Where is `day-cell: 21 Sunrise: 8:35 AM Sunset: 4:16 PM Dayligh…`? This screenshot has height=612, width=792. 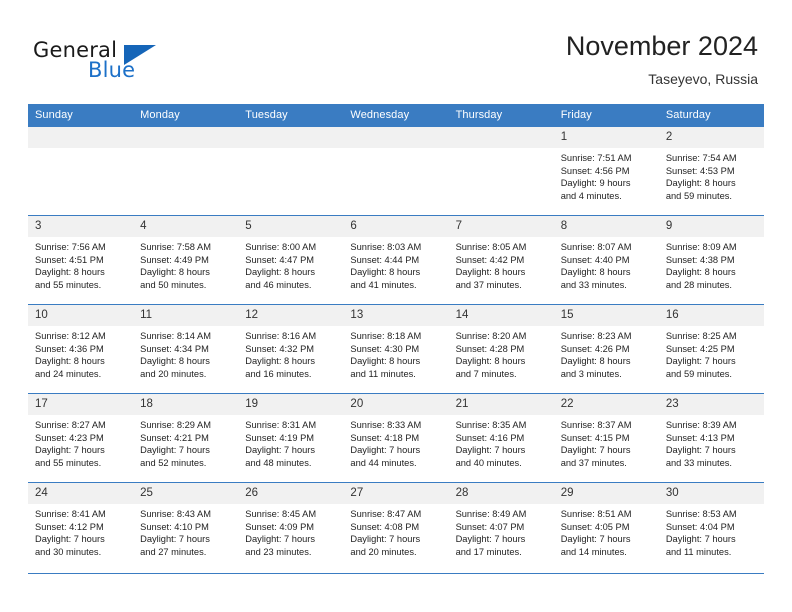 day-cell: 21 Sunrise: 8:35 AM Sunset: 4:16 PM Dayligh… is located at coordinates (501, 438).